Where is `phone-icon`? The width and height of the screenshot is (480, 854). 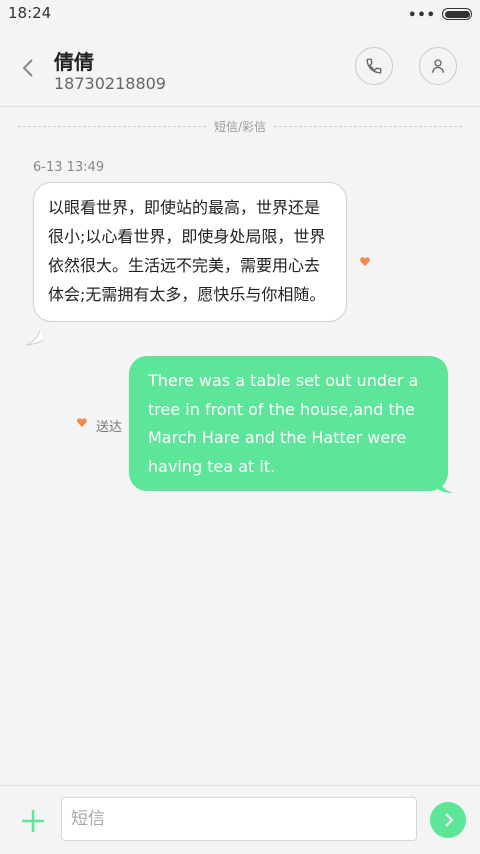
phone-icon is located at coordinates (374, 66).